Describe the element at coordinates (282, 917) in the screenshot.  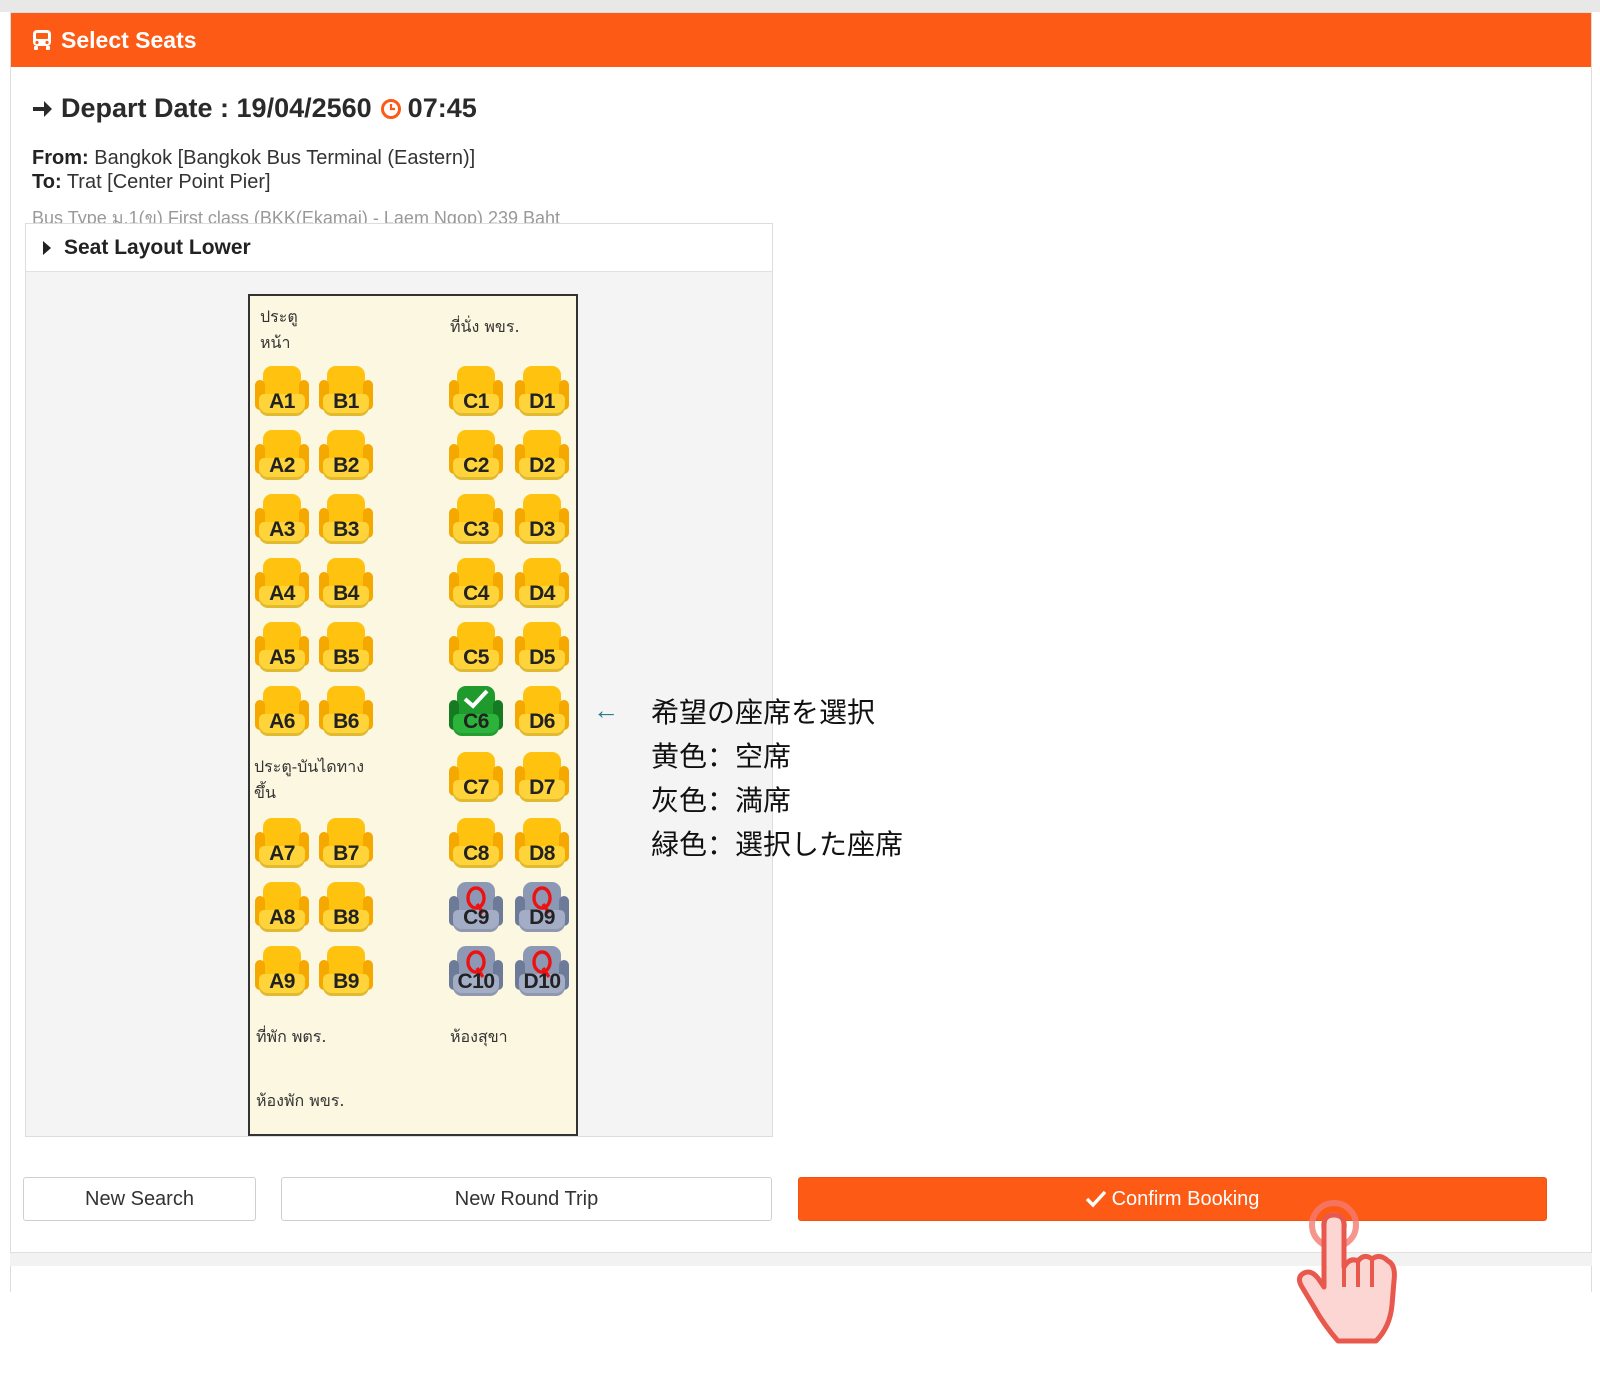
I see `seat-label: A8` at that location.